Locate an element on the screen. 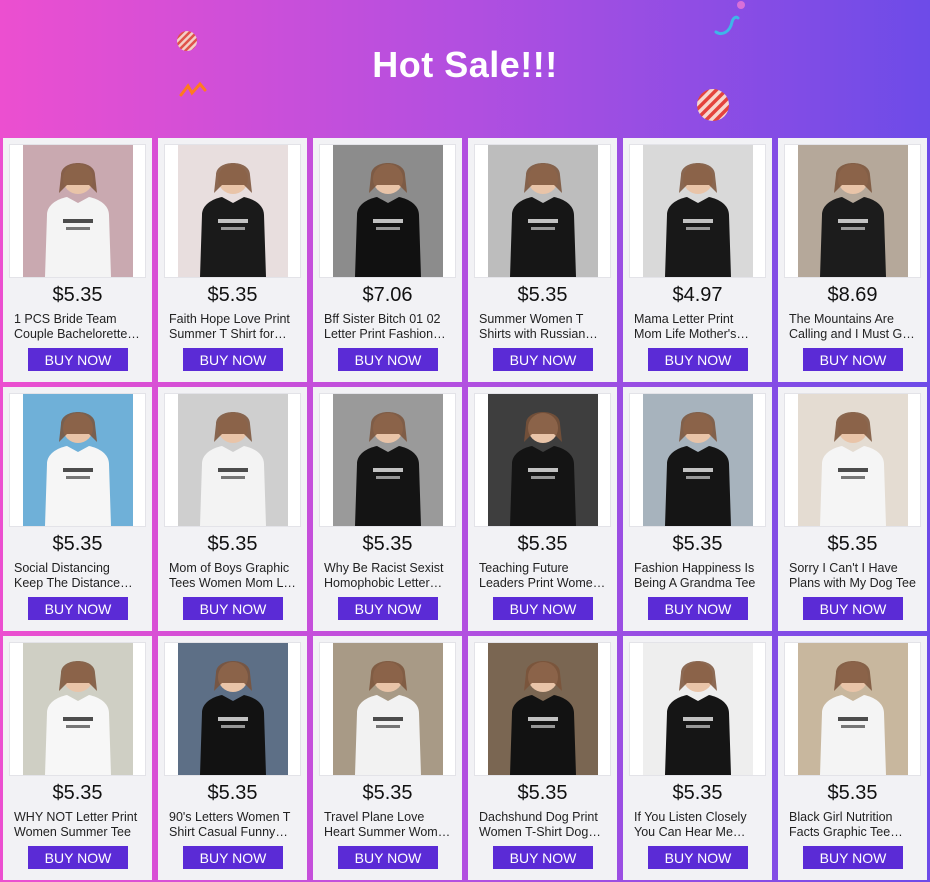  teaching-future-leaders-photo is located at coordinates (542, 460).